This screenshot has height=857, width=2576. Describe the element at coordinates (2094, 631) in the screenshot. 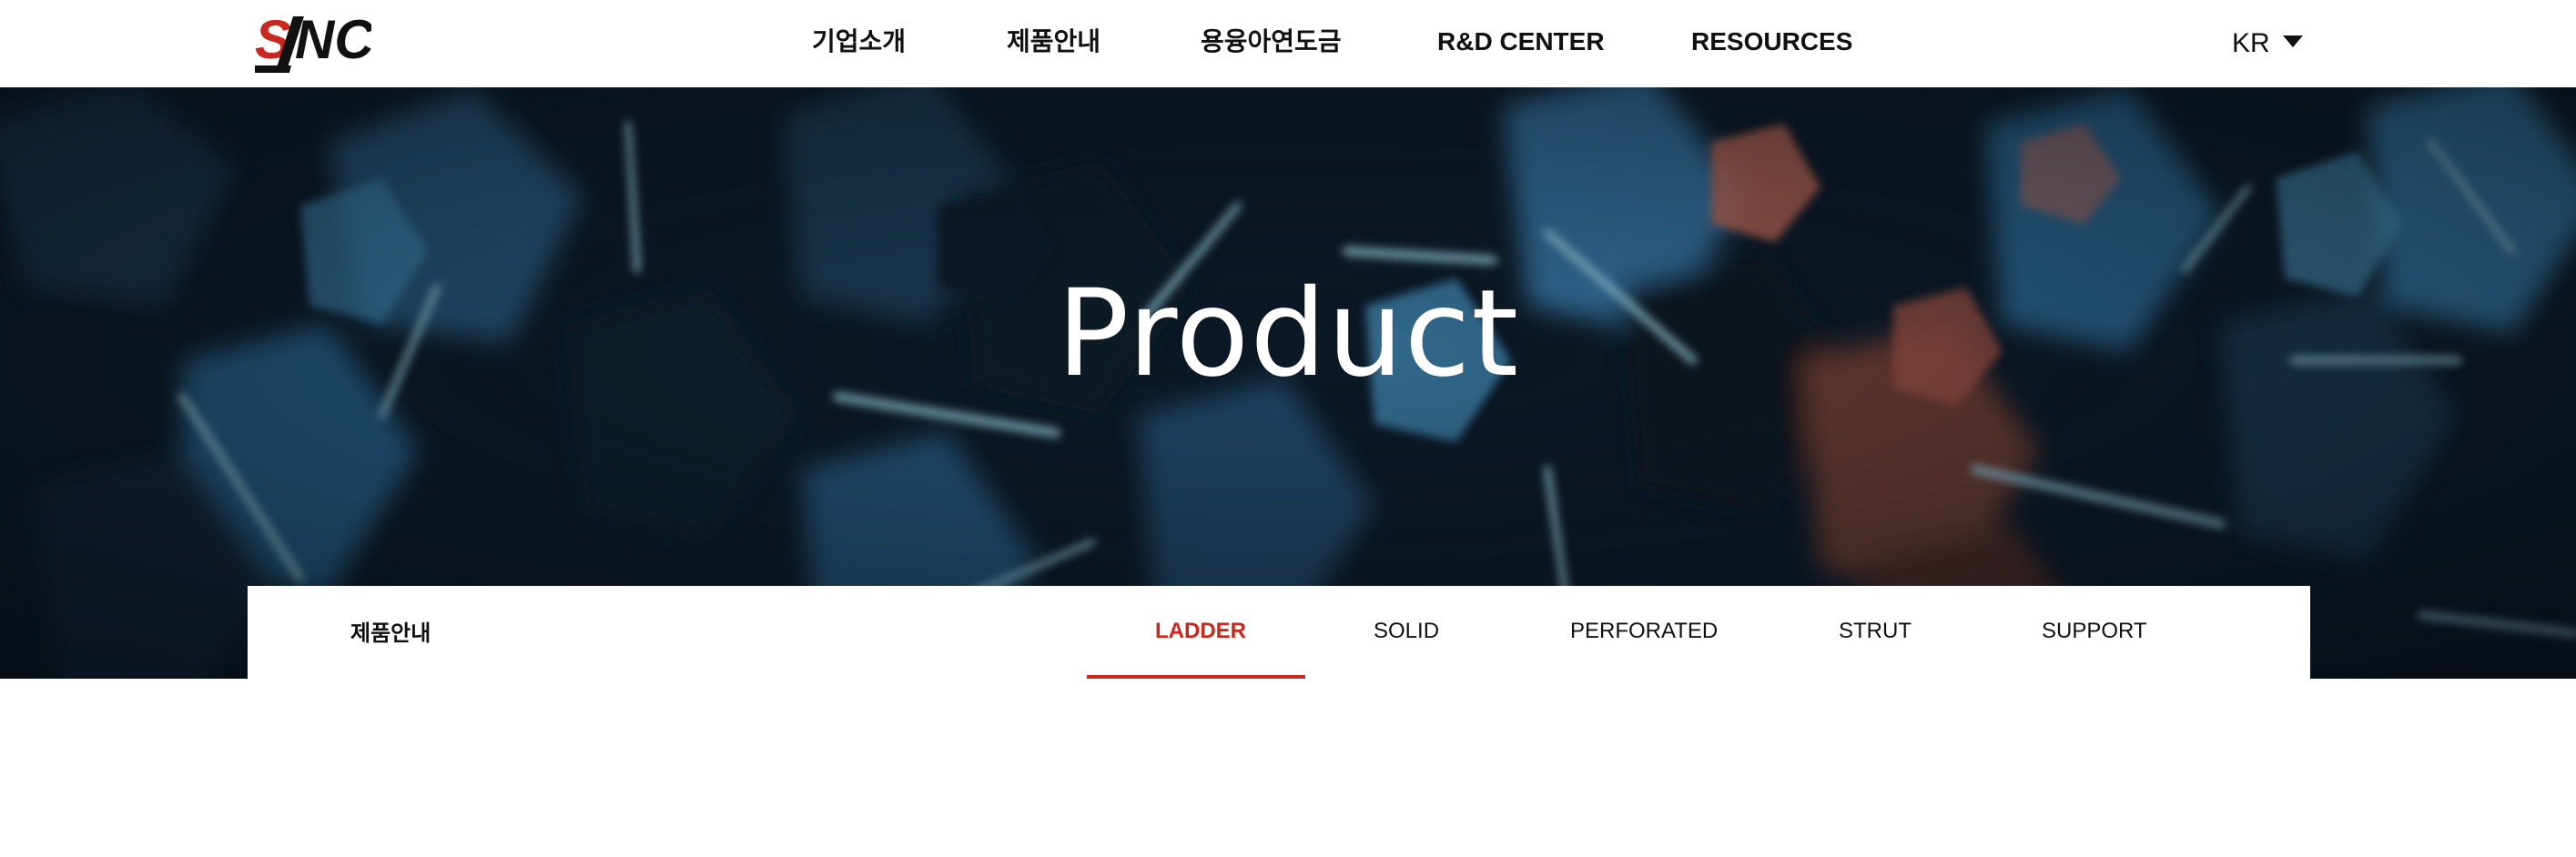

I see `tab-support: SUPPORT` at that location.